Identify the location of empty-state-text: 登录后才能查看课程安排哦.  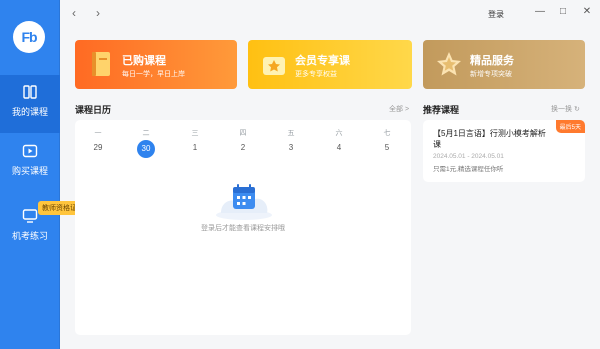
(243, 228).